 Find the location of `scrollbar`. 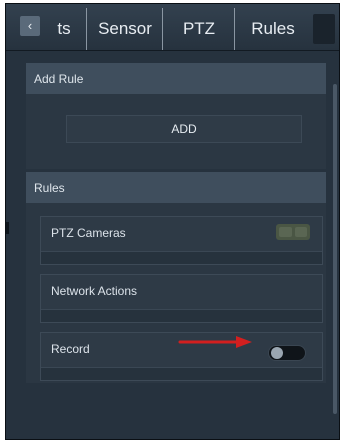

scrollbar is located at coordinates (335, 249).